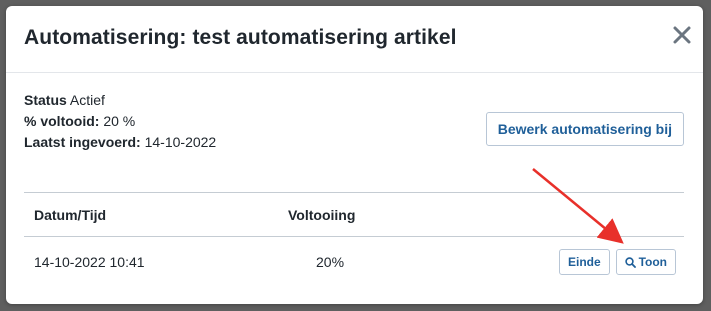 This screenshot has width=711, height=311. I want to click on close-icon, so click(682, 35).